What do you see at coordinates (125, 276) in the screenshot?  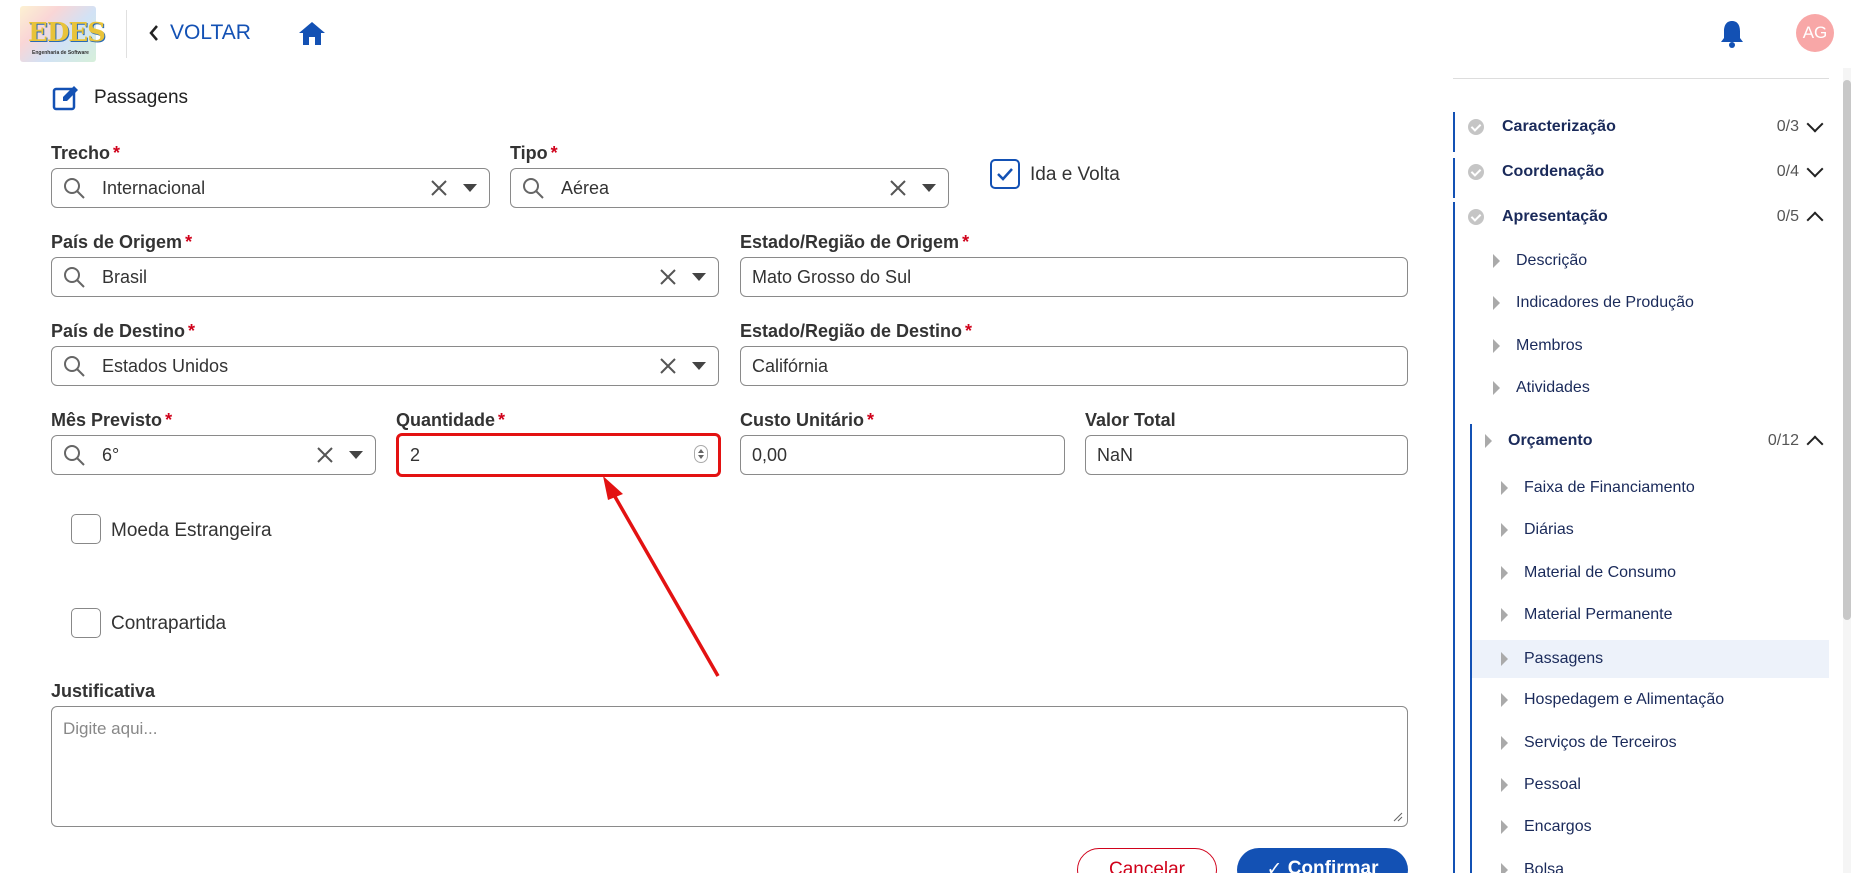 I see `pais-origem-value: Brasil` at bounding box center [125, 276].